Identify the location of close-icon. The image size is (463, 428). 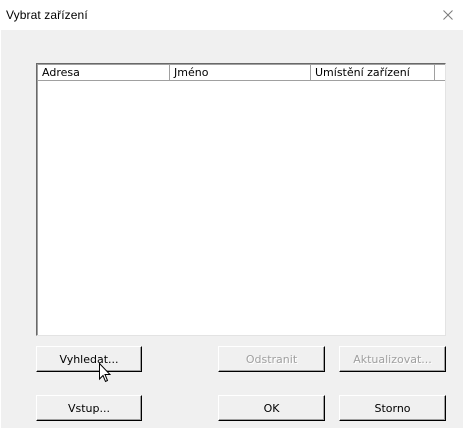
(448, 15).